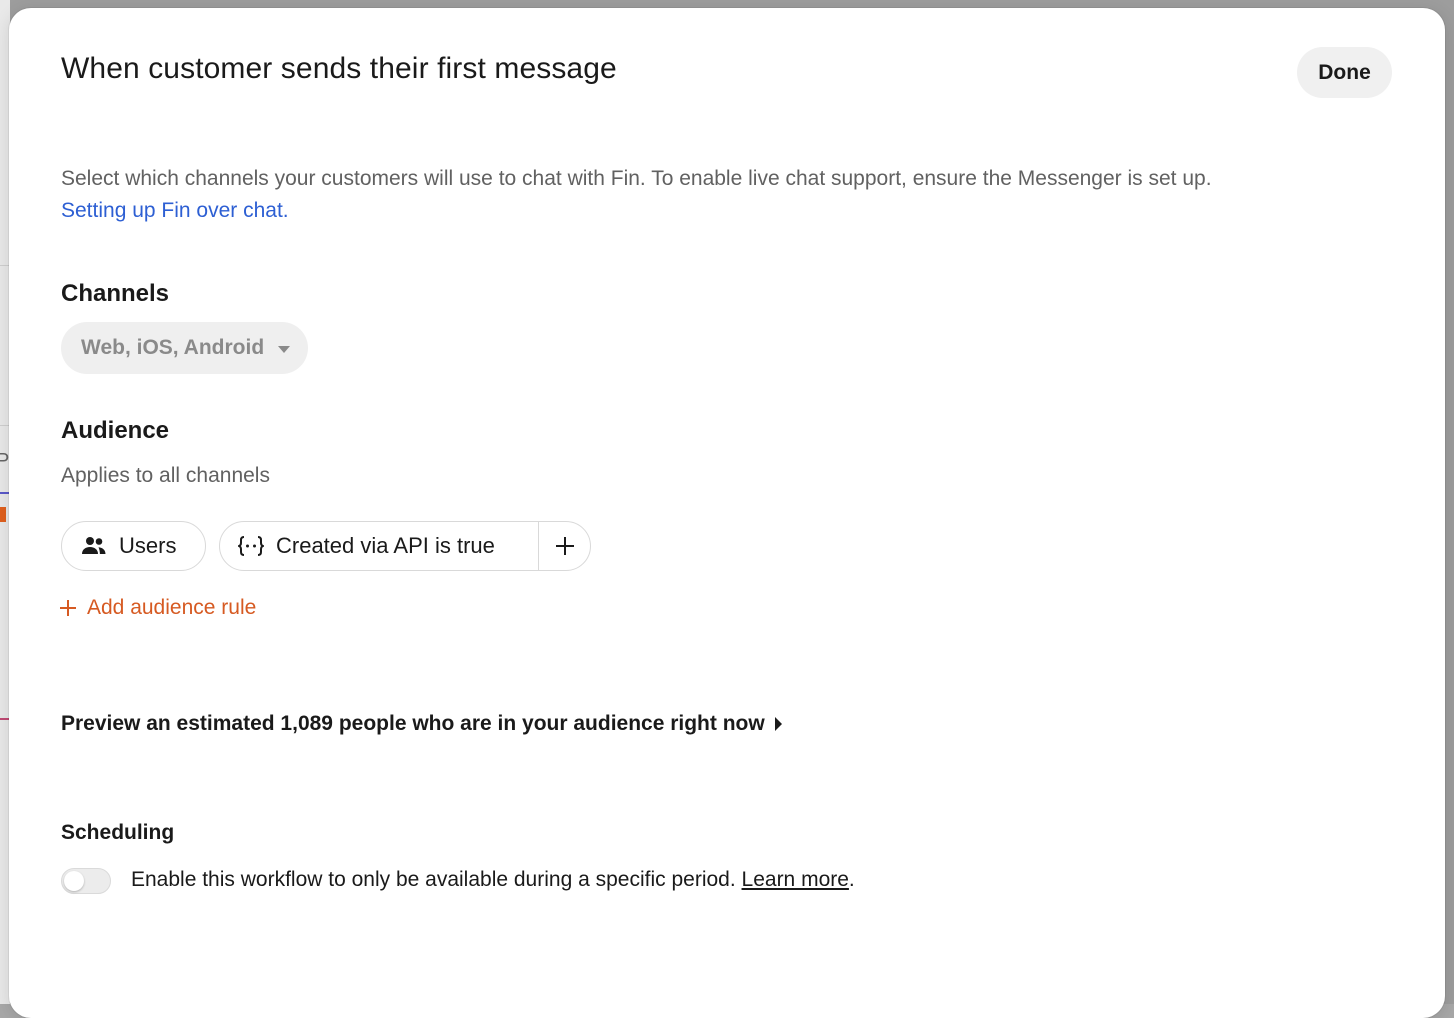 The image size is (1454, 1018). What do you see at coordinates (284, 349) in the screenshot?
I see `chevron-down-icon` at bounding box center [284, 349].